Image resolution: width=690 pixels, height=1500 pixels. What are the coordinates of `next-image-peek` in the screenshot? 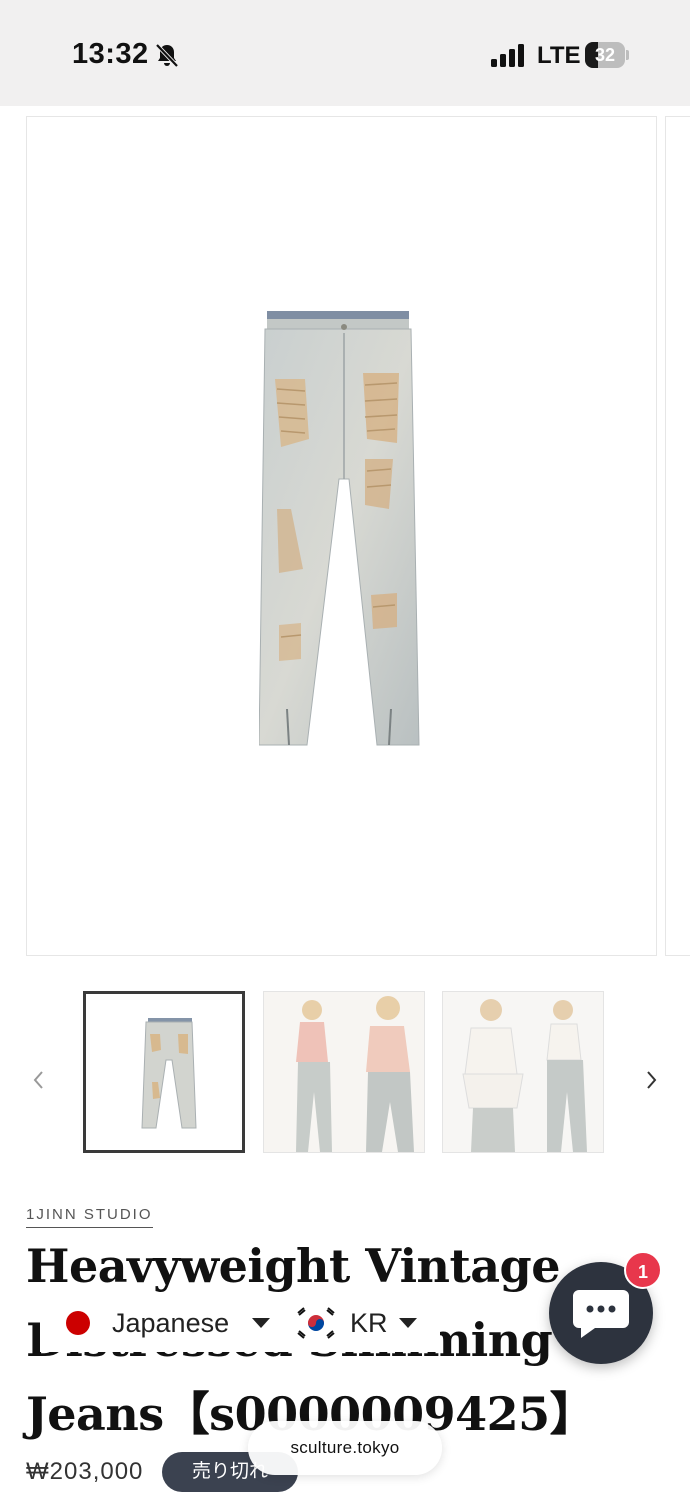 It's located at (677, 536).